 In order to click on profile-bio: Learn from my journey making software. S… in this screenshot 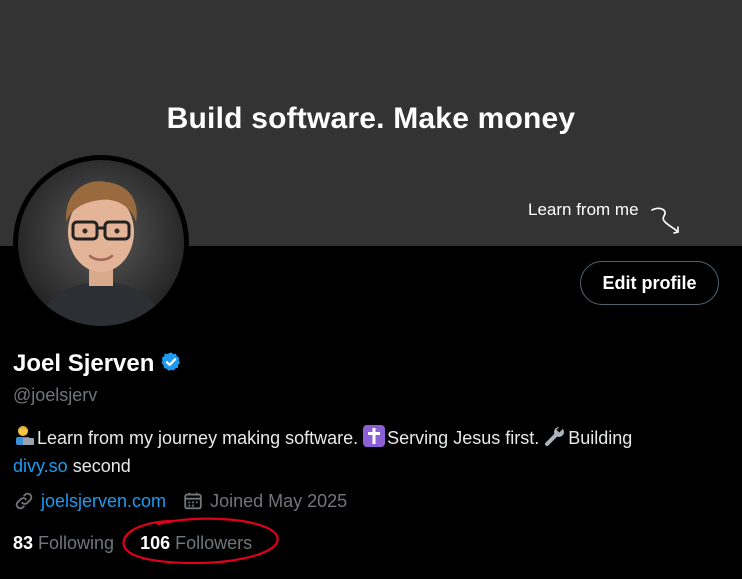, I will do `click(370, 452)`.